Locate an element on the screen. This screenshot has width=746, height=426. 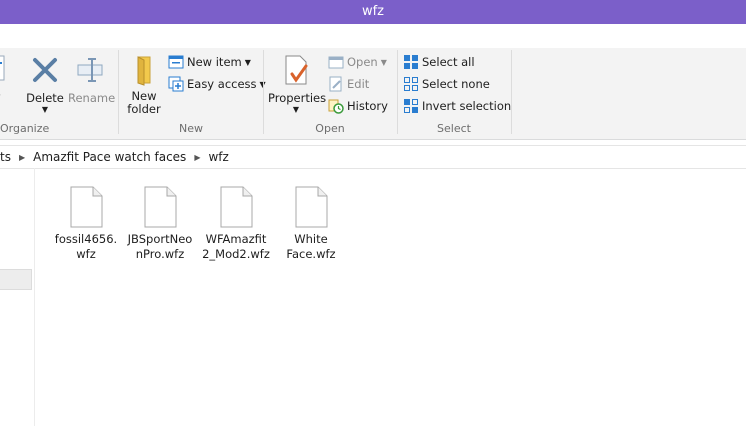
copy-button: y is located at coordinates (5, 79).